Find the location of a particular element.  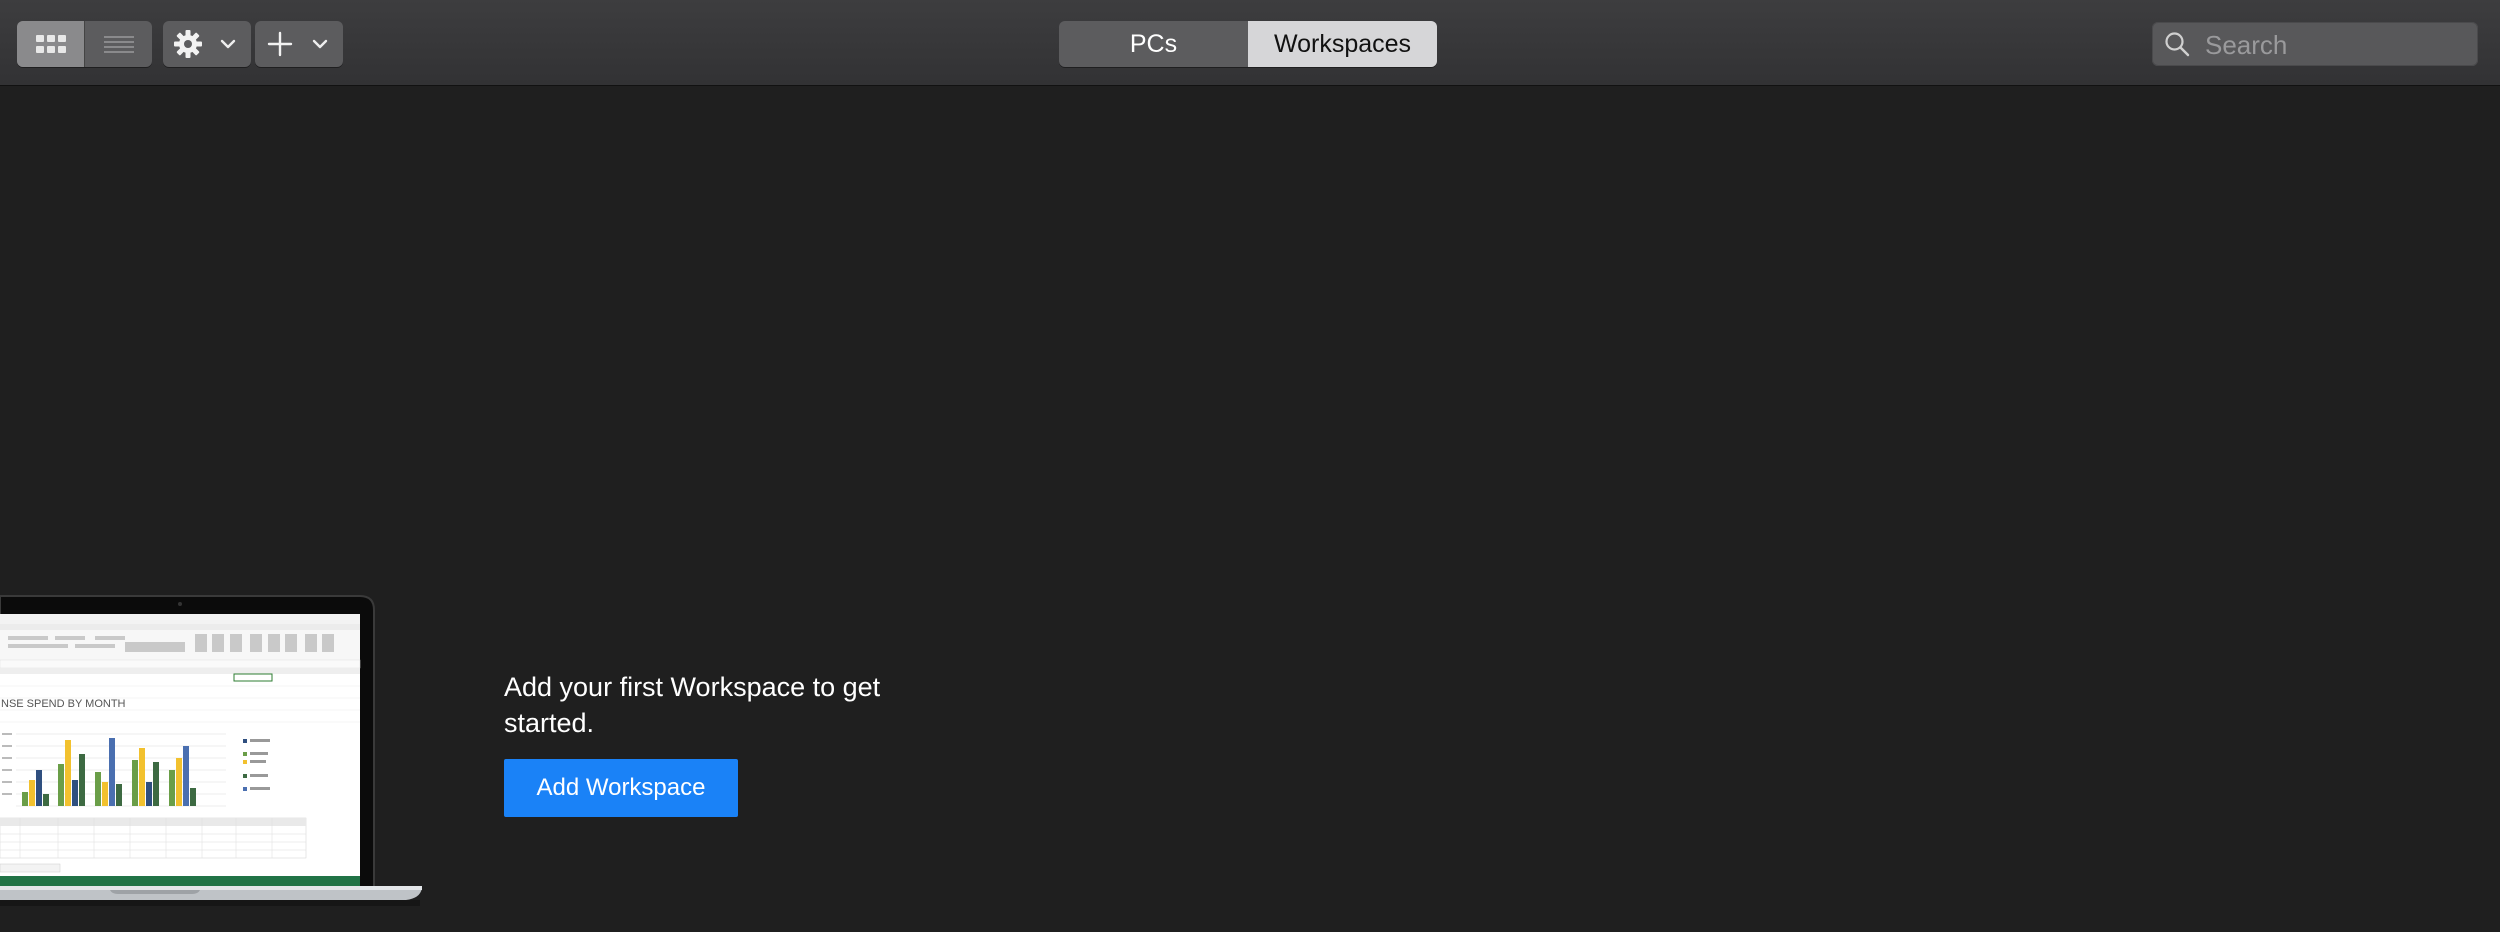

view-mode-segmented-control is located at coordinates (84, 44).